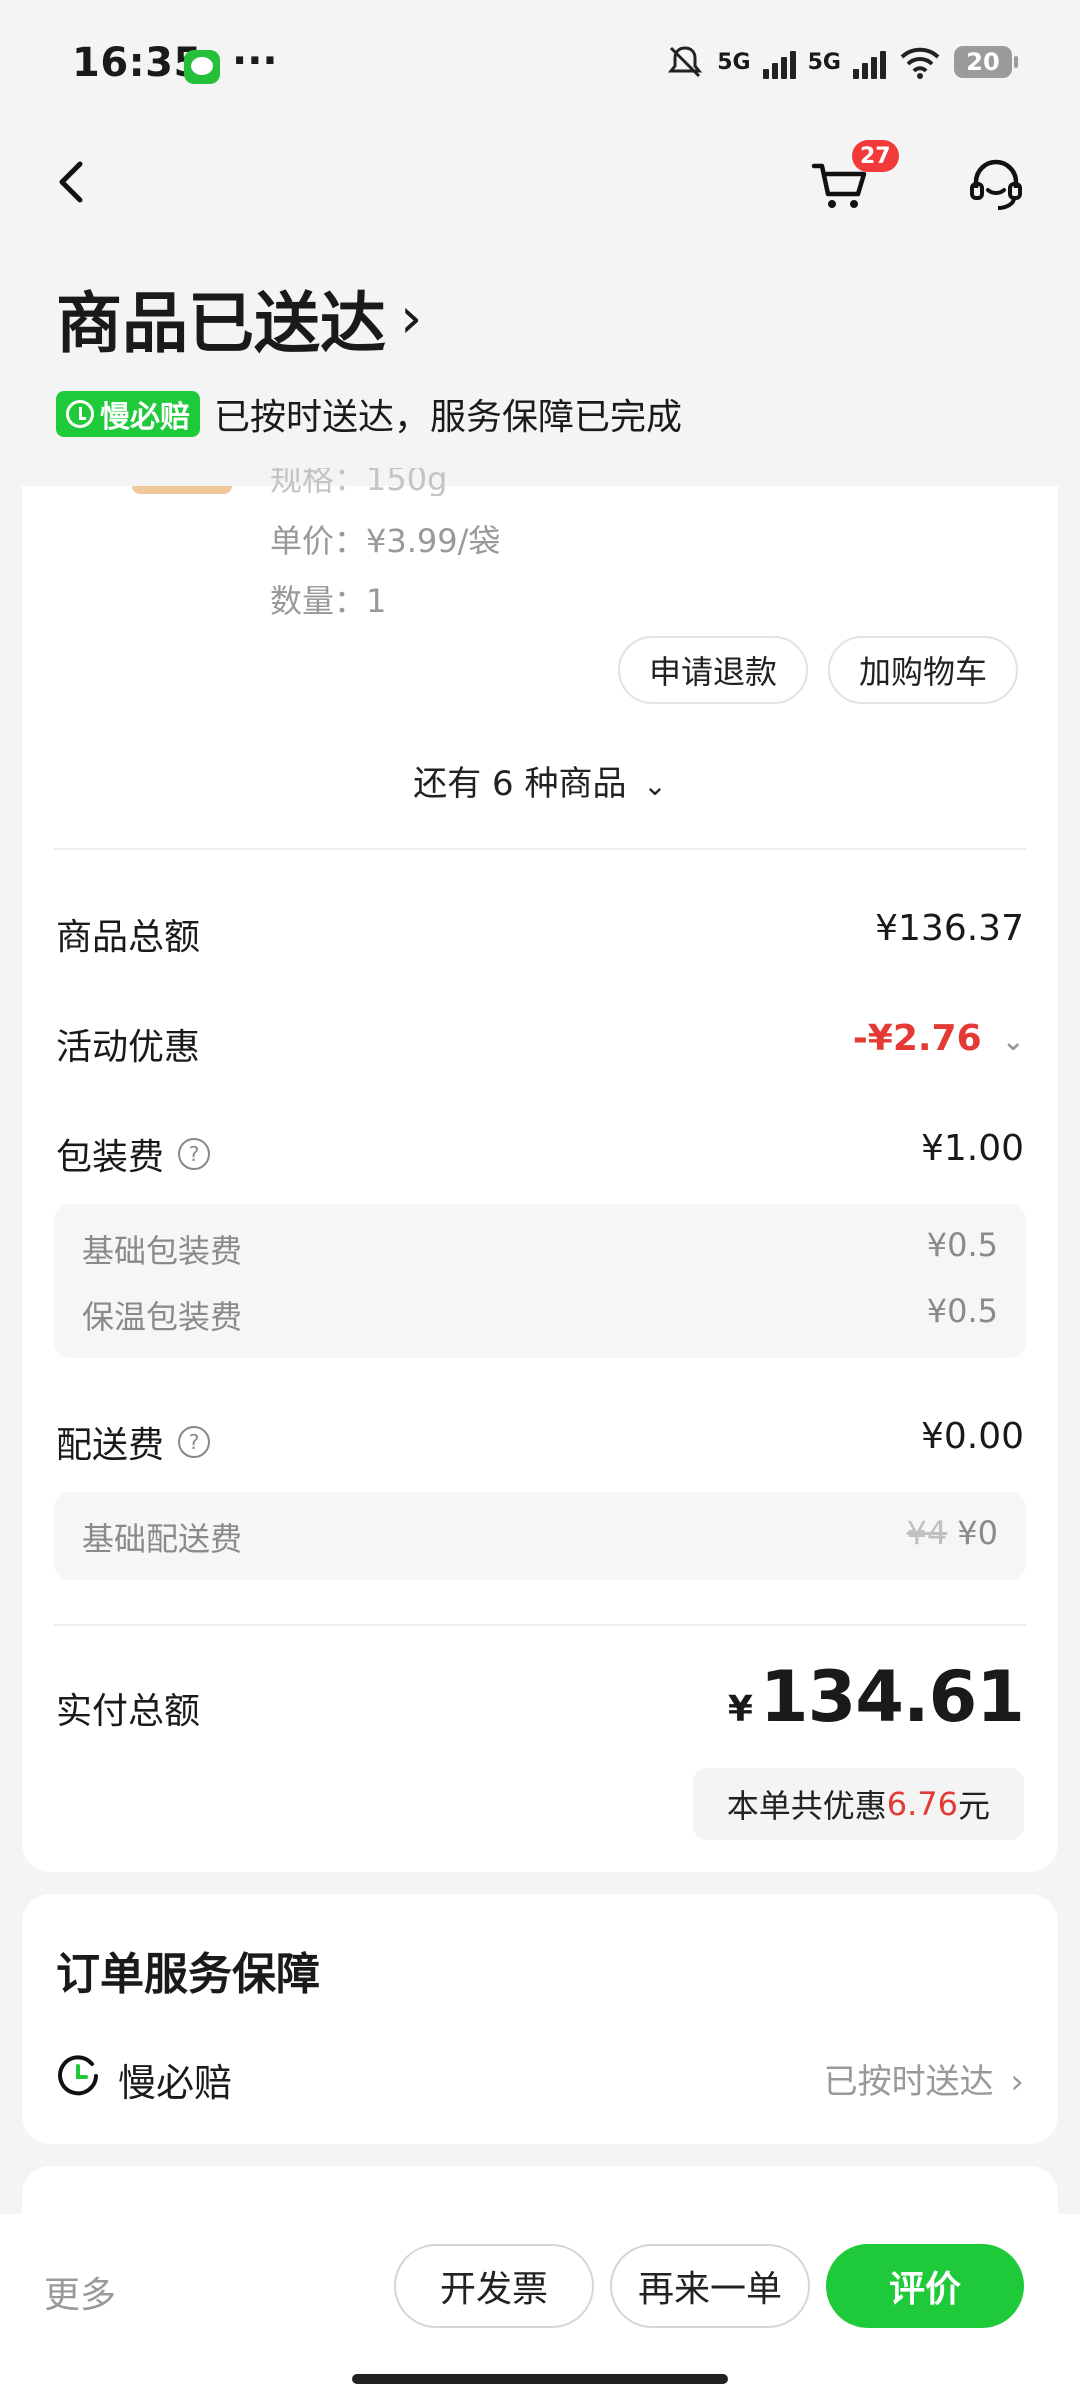 The image size is (1080, 2400). I want to click on product-unit-price: 单价：¥3.99/袋, so click(385, 541).